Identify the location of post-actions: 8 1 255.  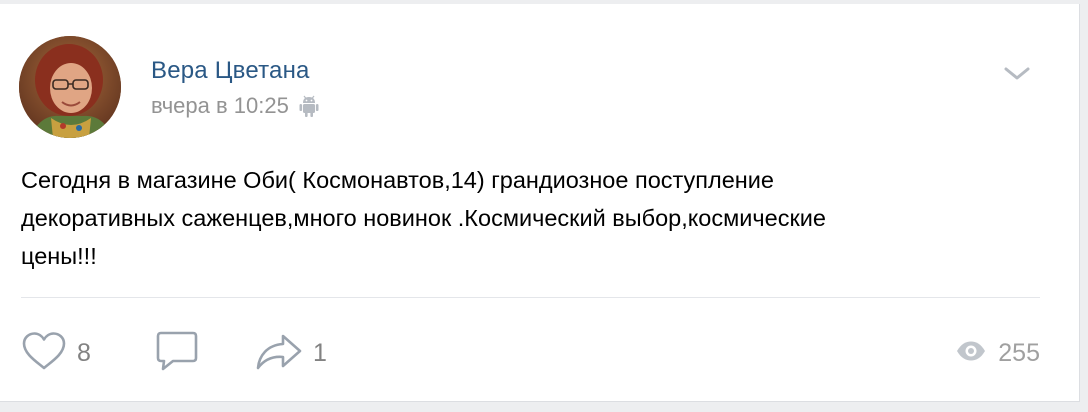
(540, 353).